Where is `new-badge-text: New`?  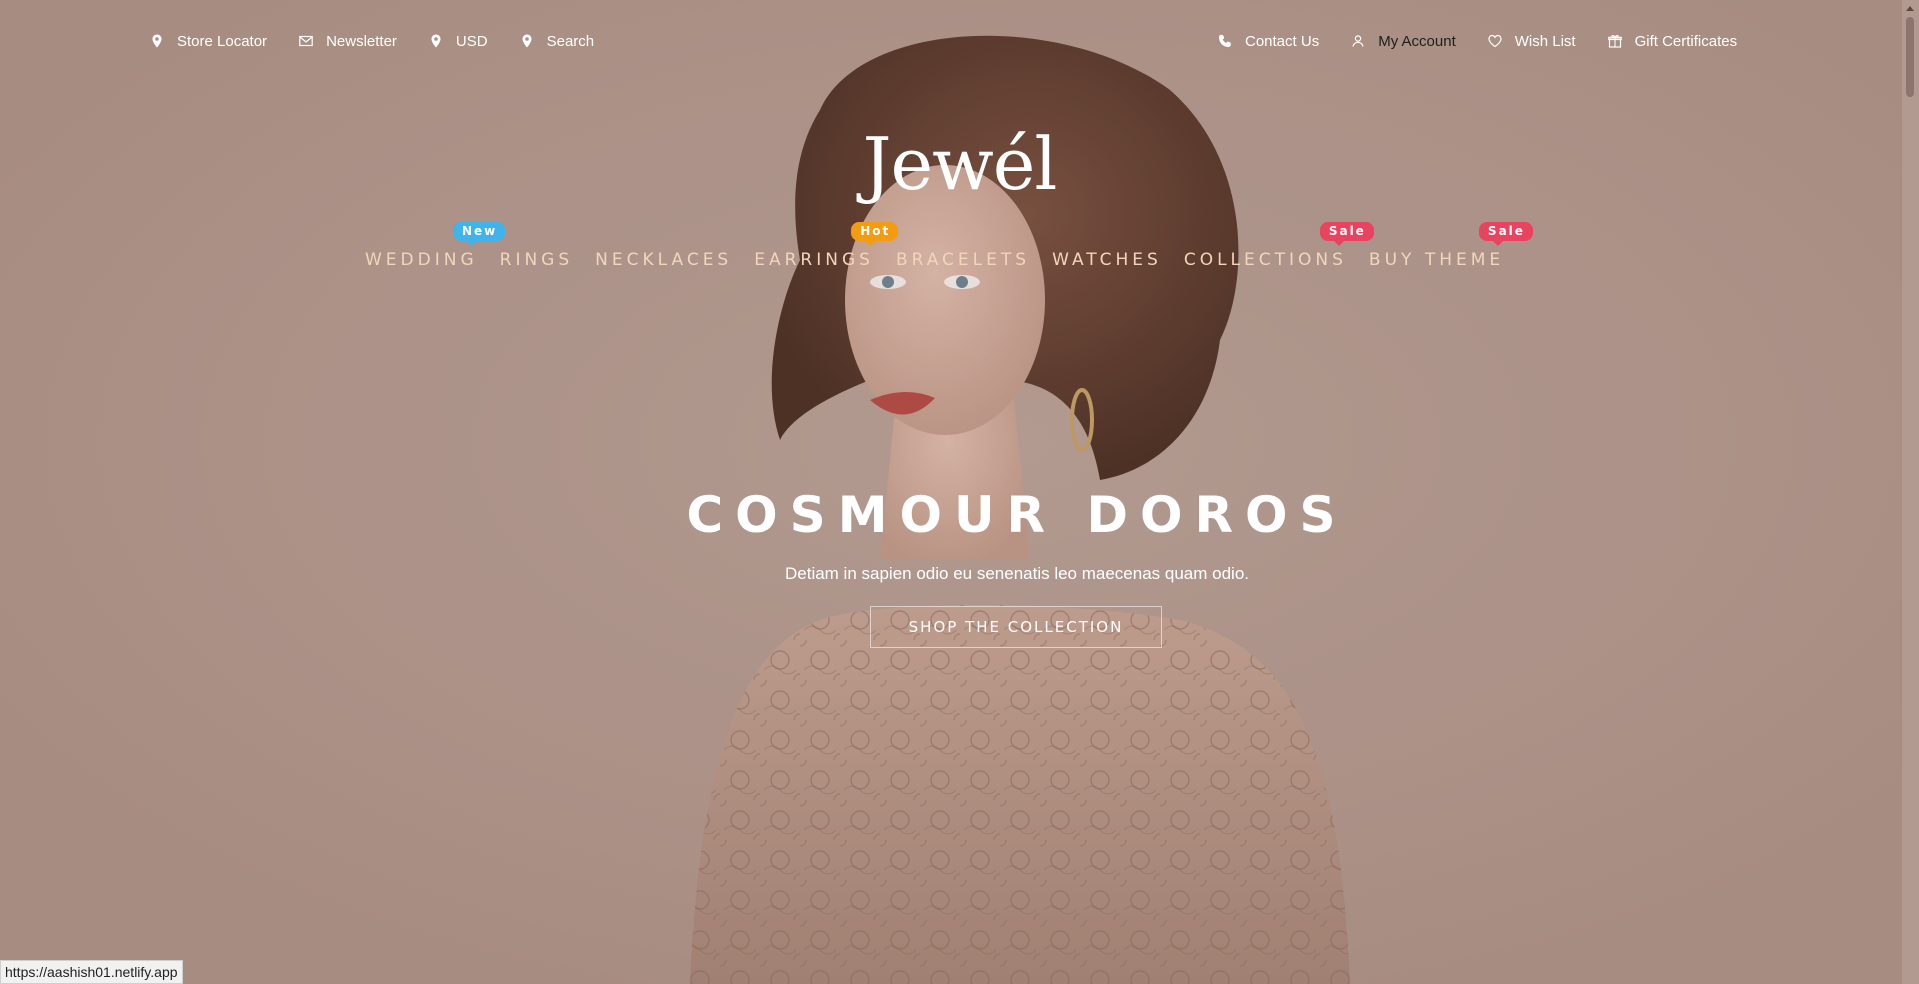 new-badge-text: New is located at coordinates (480, 231).